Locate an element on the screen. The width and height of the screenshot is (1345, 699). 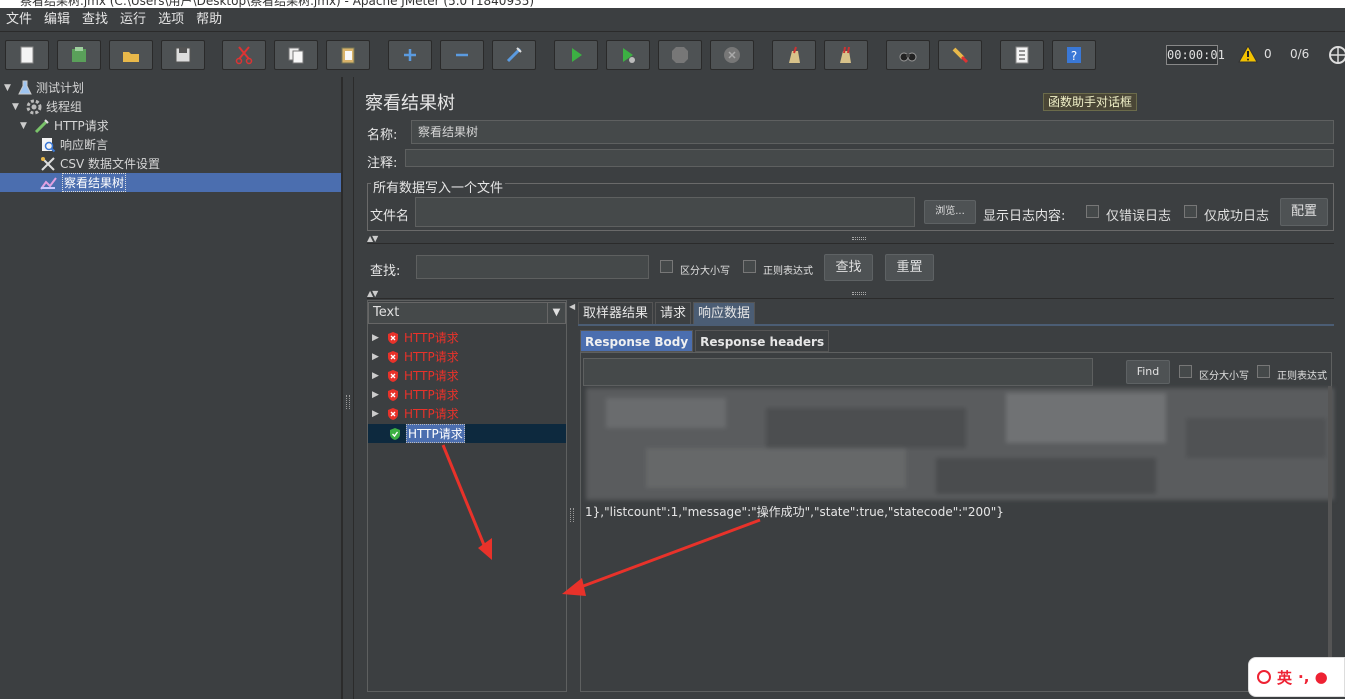
collapse-left-arrow: ◀ is located at coordinates (572, 306).